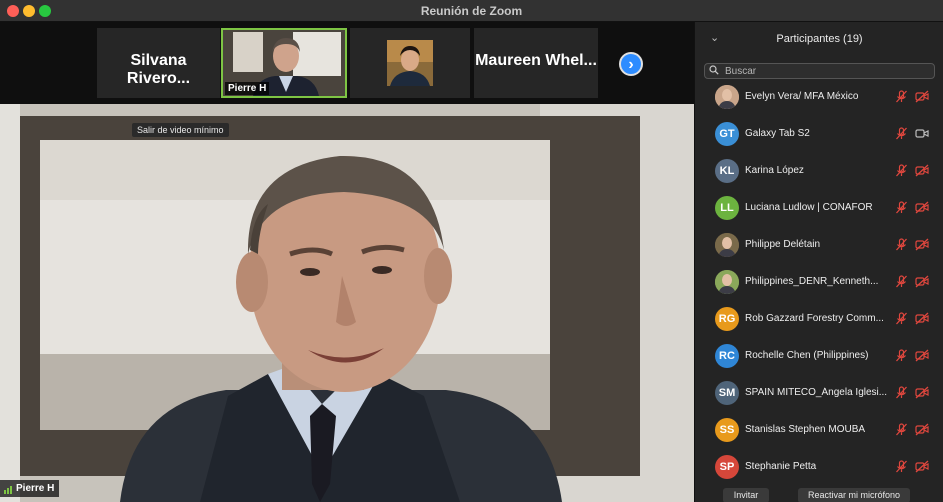 This screenshot has height=502, width=943. I want to click on signal-strength-icon, so click(8, 488).